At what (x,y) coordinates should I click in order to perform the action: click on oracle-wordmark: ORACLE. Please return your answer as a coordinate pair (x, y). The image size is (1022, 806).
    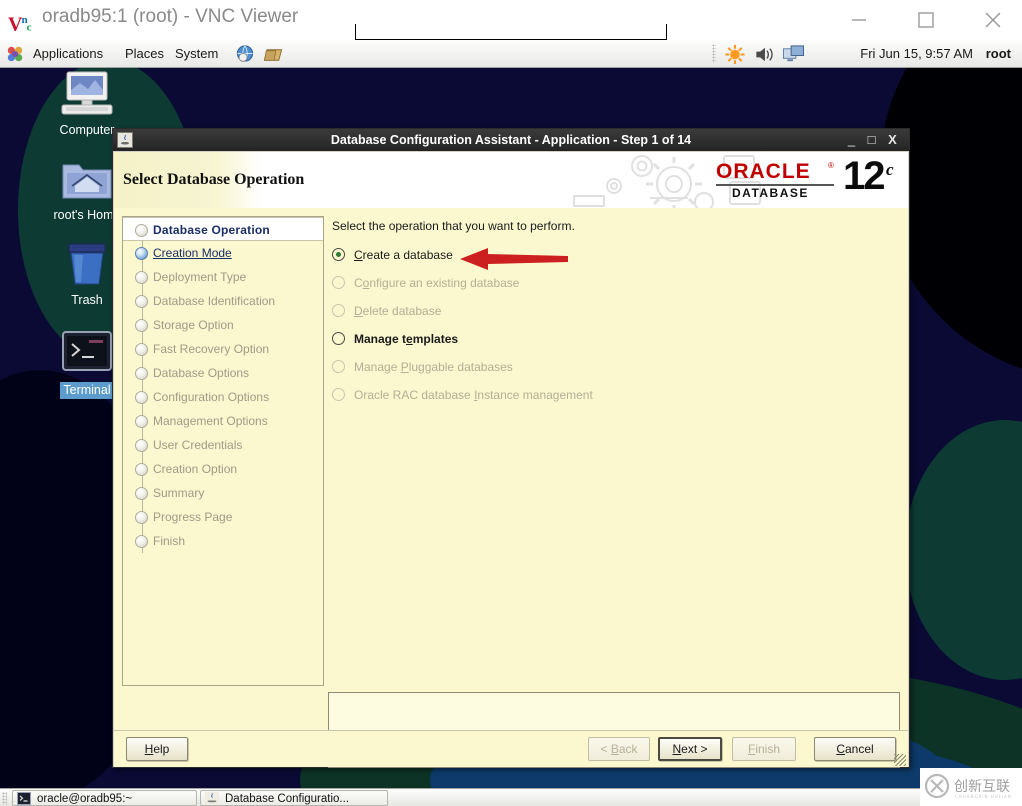
    Looking at the image, I should click on (763, 171).